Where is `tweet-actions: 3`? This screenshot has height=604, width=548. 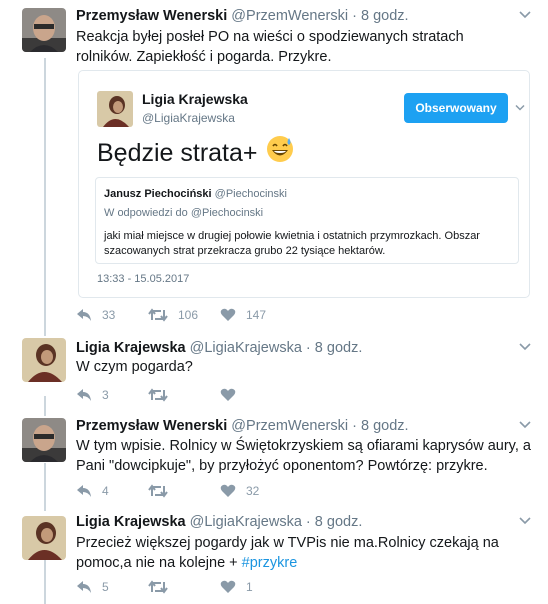
tweet-actions: 3 is located at coordinates (226, 395).